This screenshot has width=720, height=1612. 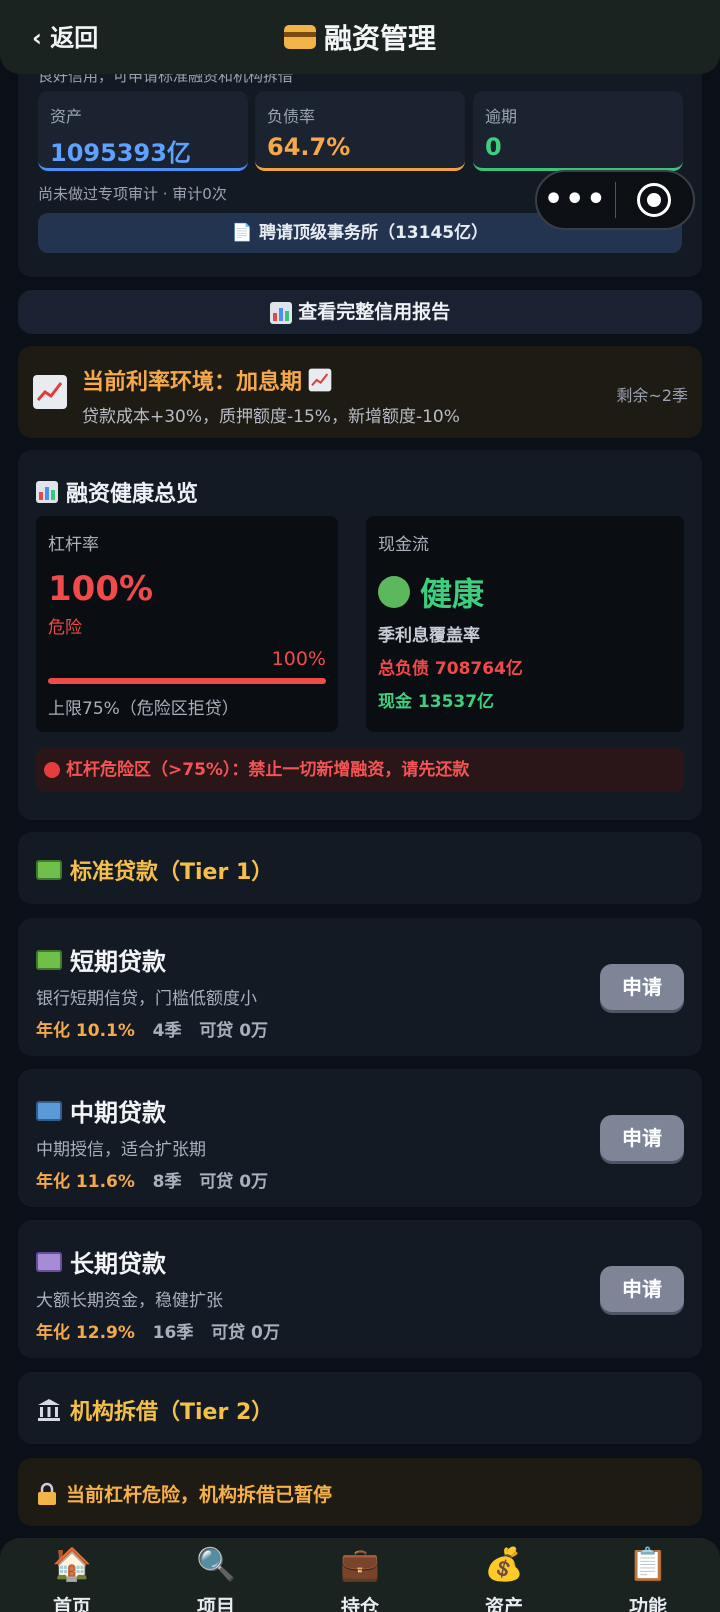 What do you see at coordinates (118, 1113) in the screenshot?
I see `loan-title-text: 中期贷款` at bounding box center [118, 1113].